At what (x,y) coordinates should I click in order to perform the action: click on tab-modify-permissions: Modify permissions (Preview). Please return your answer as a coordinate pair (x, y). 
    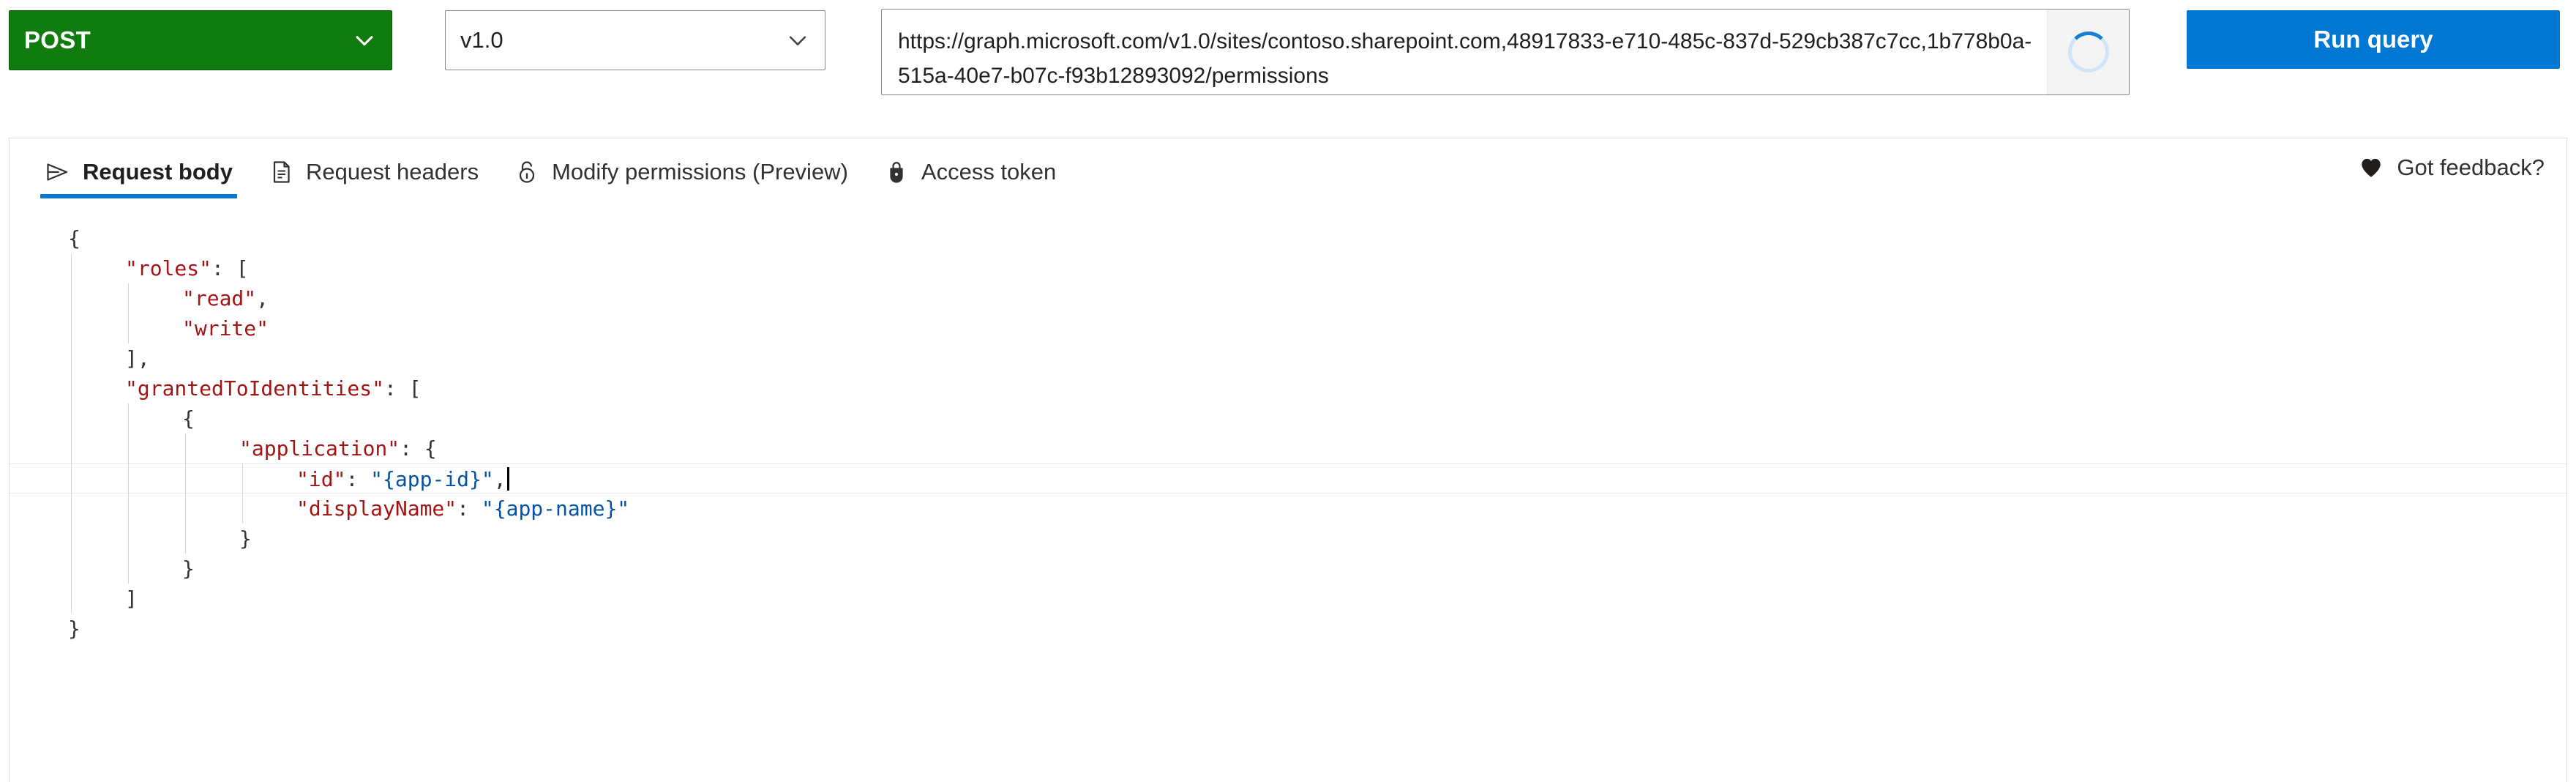
    Looking at the image, I should click on (681, 172).